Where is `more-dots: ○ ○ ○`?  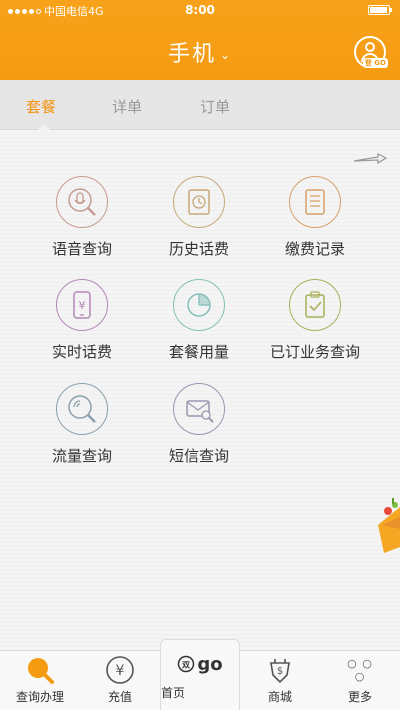 more-dots: ○ ○ ○ is located at coordinates (360, 670).